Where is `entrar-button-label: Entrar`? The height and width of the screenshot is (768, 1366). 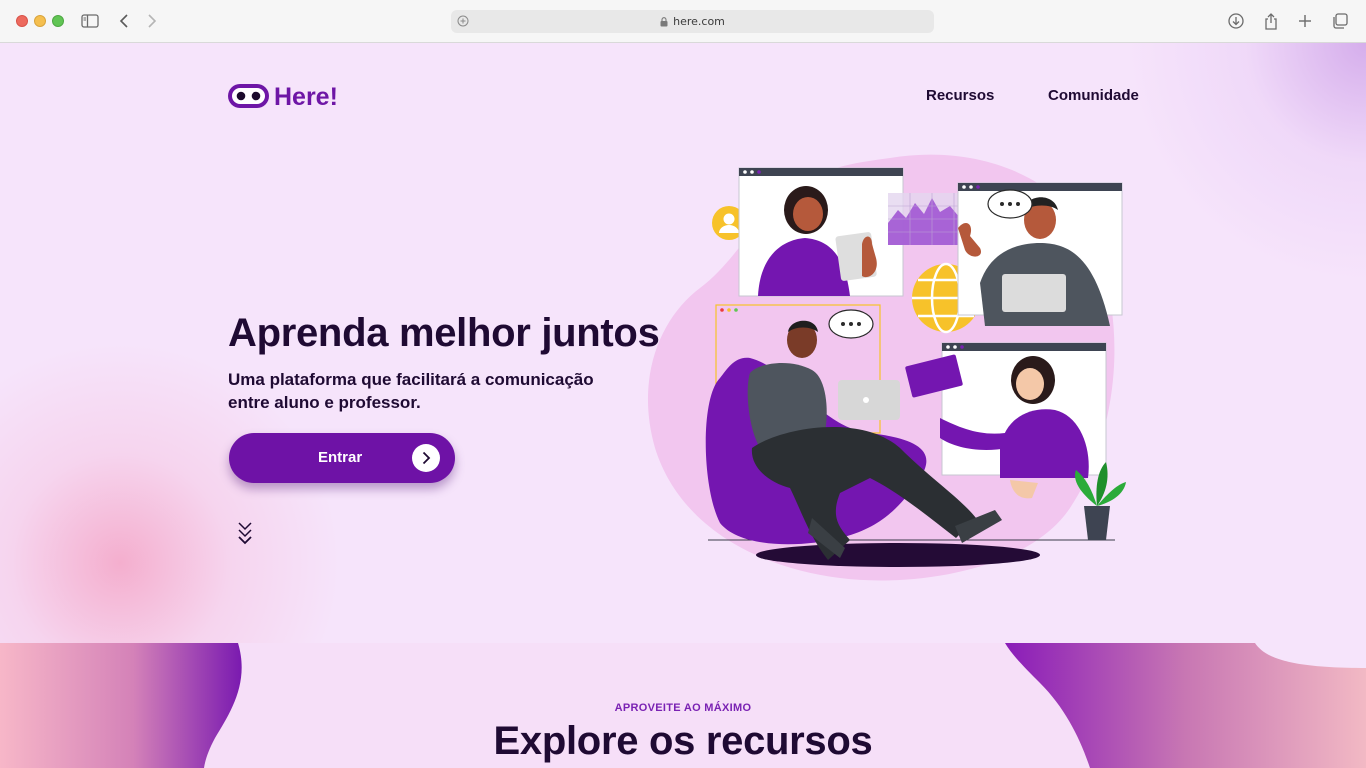
entrar-button-label: Entrar is located at coordinates (340, 457).